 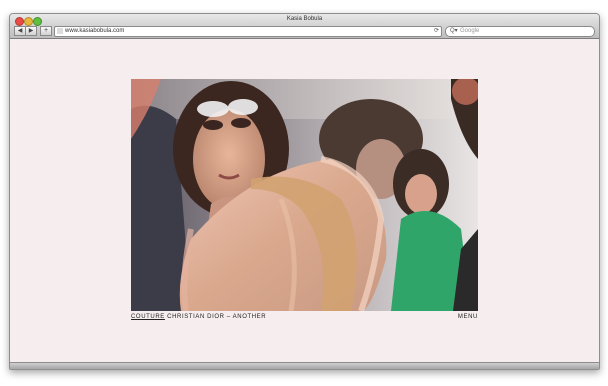 What do you see at coordinates (436, 30) in the screenshot?
I see `reload-icon: ⟳` at bounding box center [436, 30].